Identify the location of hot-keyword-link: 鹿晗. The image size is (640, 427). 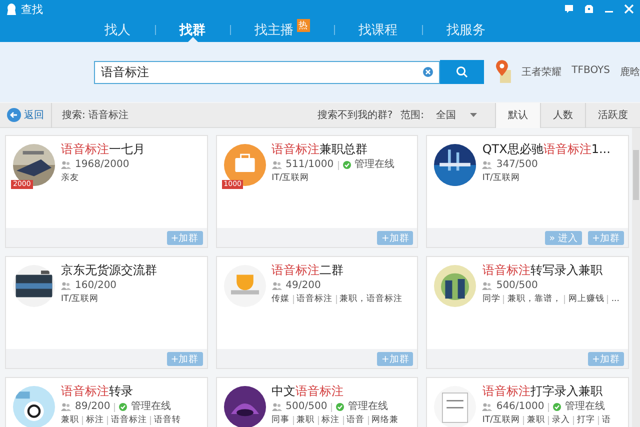
(630, 72).